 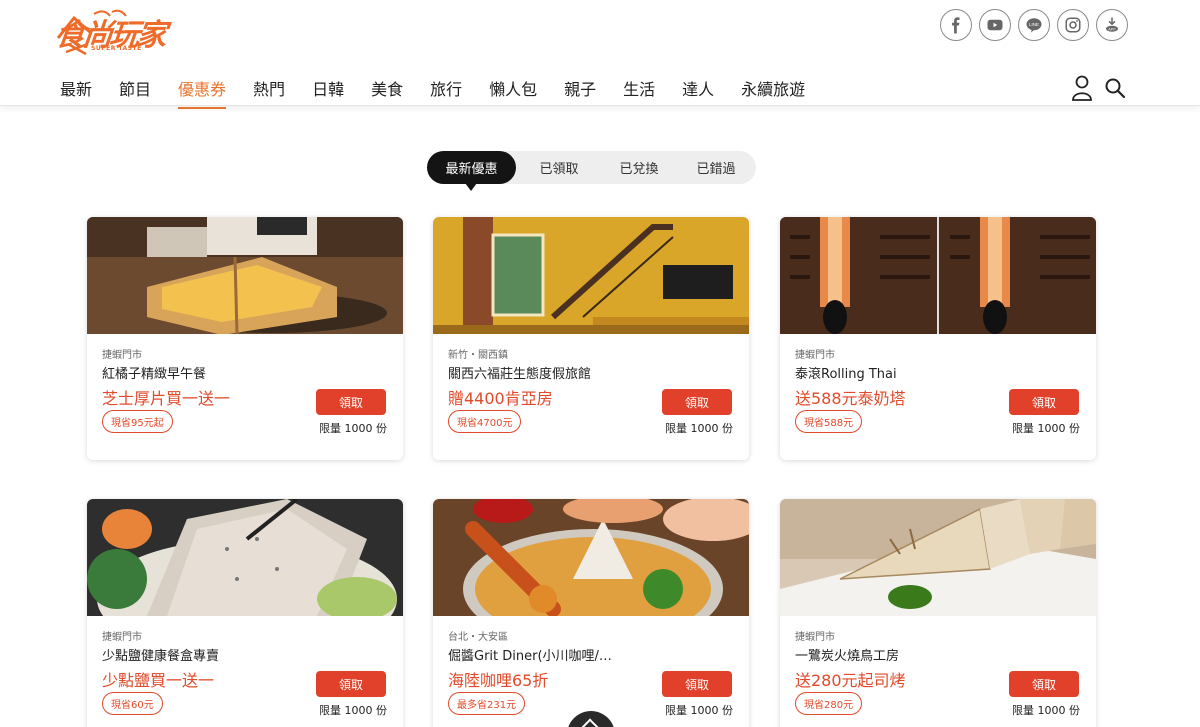 What do you see at coordinates (698, 92) in the screenshot?
I see `nav-item-experts: 達人` at bounding box center [698, 92].